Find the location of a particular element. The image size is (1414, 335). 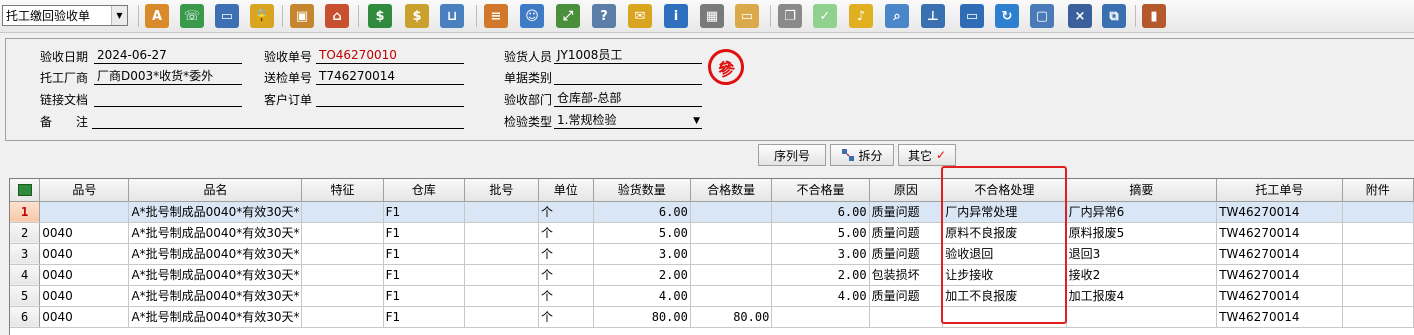

cell-summary: 加工报废4 is located at coordinates (1142, 296).